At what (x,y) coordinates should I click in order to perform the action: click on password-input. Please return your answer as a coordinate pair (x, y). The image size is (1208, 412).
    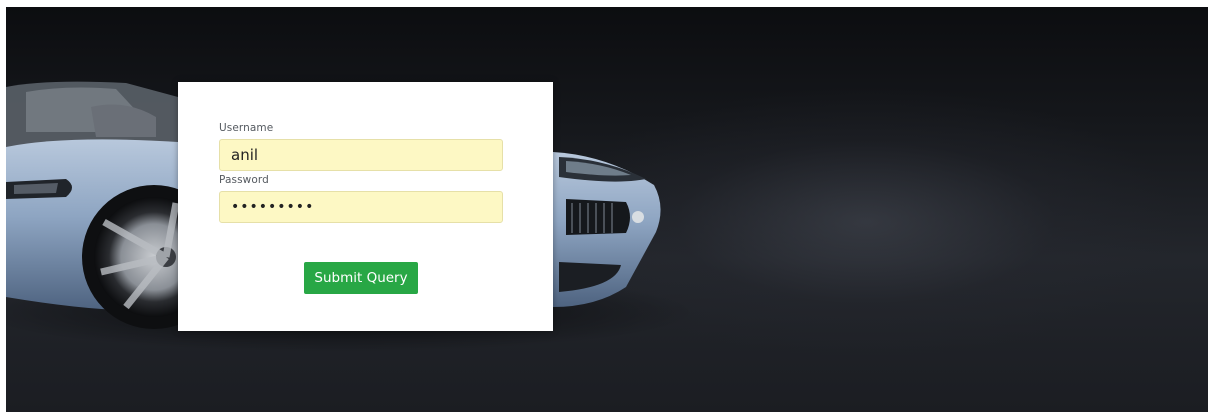
    Looking at the image, I should click on (361, 207).